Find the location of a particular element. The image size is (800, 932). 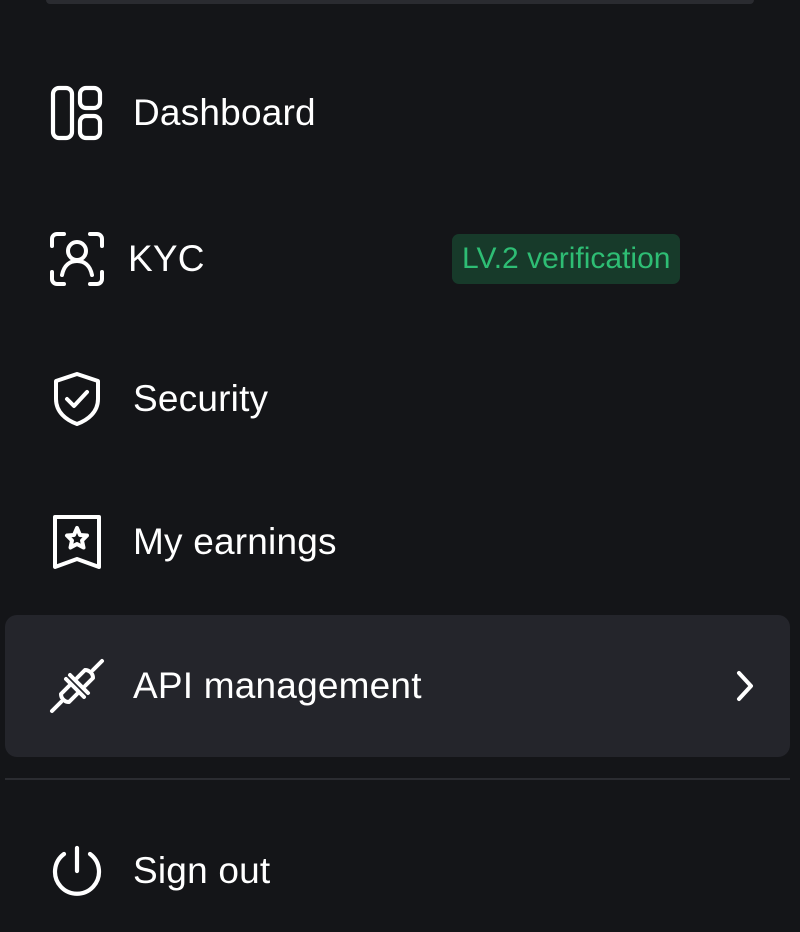

sign-out-label: Sign out is located at coordinates (202, 870).